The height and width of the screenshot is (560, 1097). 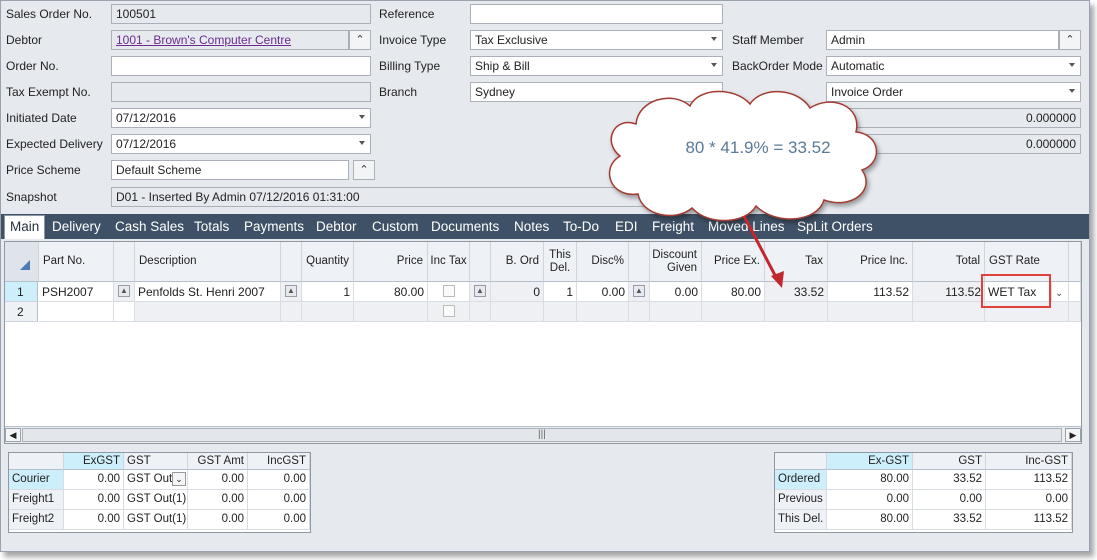 I want to click on totals-col-exgst: Ex-GST, so click(x=870, y=461).